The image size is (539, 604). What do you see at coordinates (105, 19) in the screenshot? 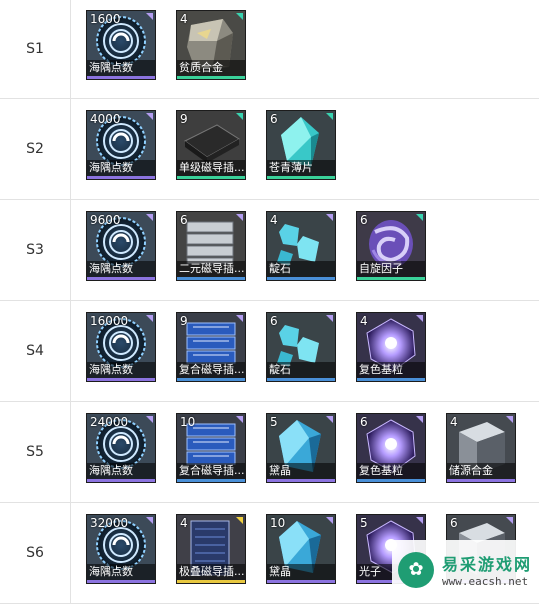
I see `item-quantity: 1600` at bounding box center [105, 19].